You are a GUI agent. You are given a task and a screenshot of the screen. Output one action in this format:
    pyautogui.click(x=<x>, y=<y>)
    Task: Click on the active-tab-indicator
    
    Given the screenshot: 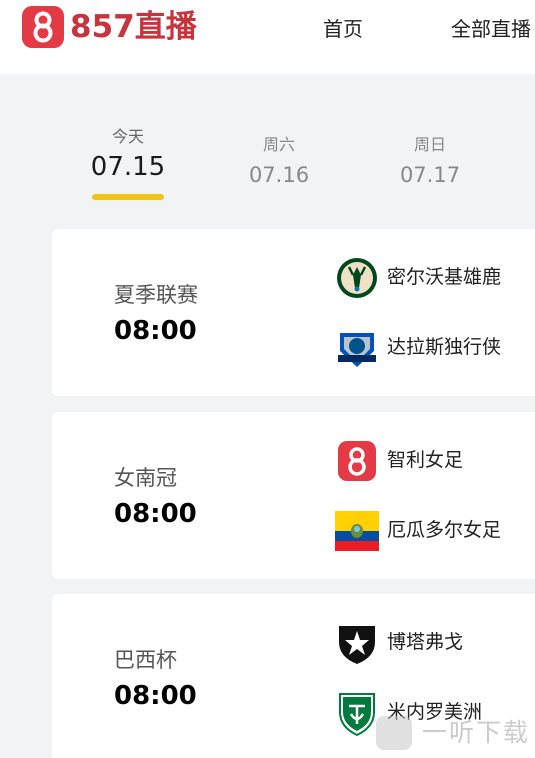 What is the action you would take?
    pyautogui.click(x=128, y=197)
    